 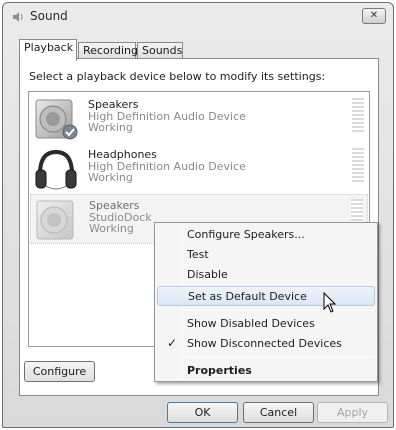 I want to click on close-icon: ✕, so click(x=374, y=15).